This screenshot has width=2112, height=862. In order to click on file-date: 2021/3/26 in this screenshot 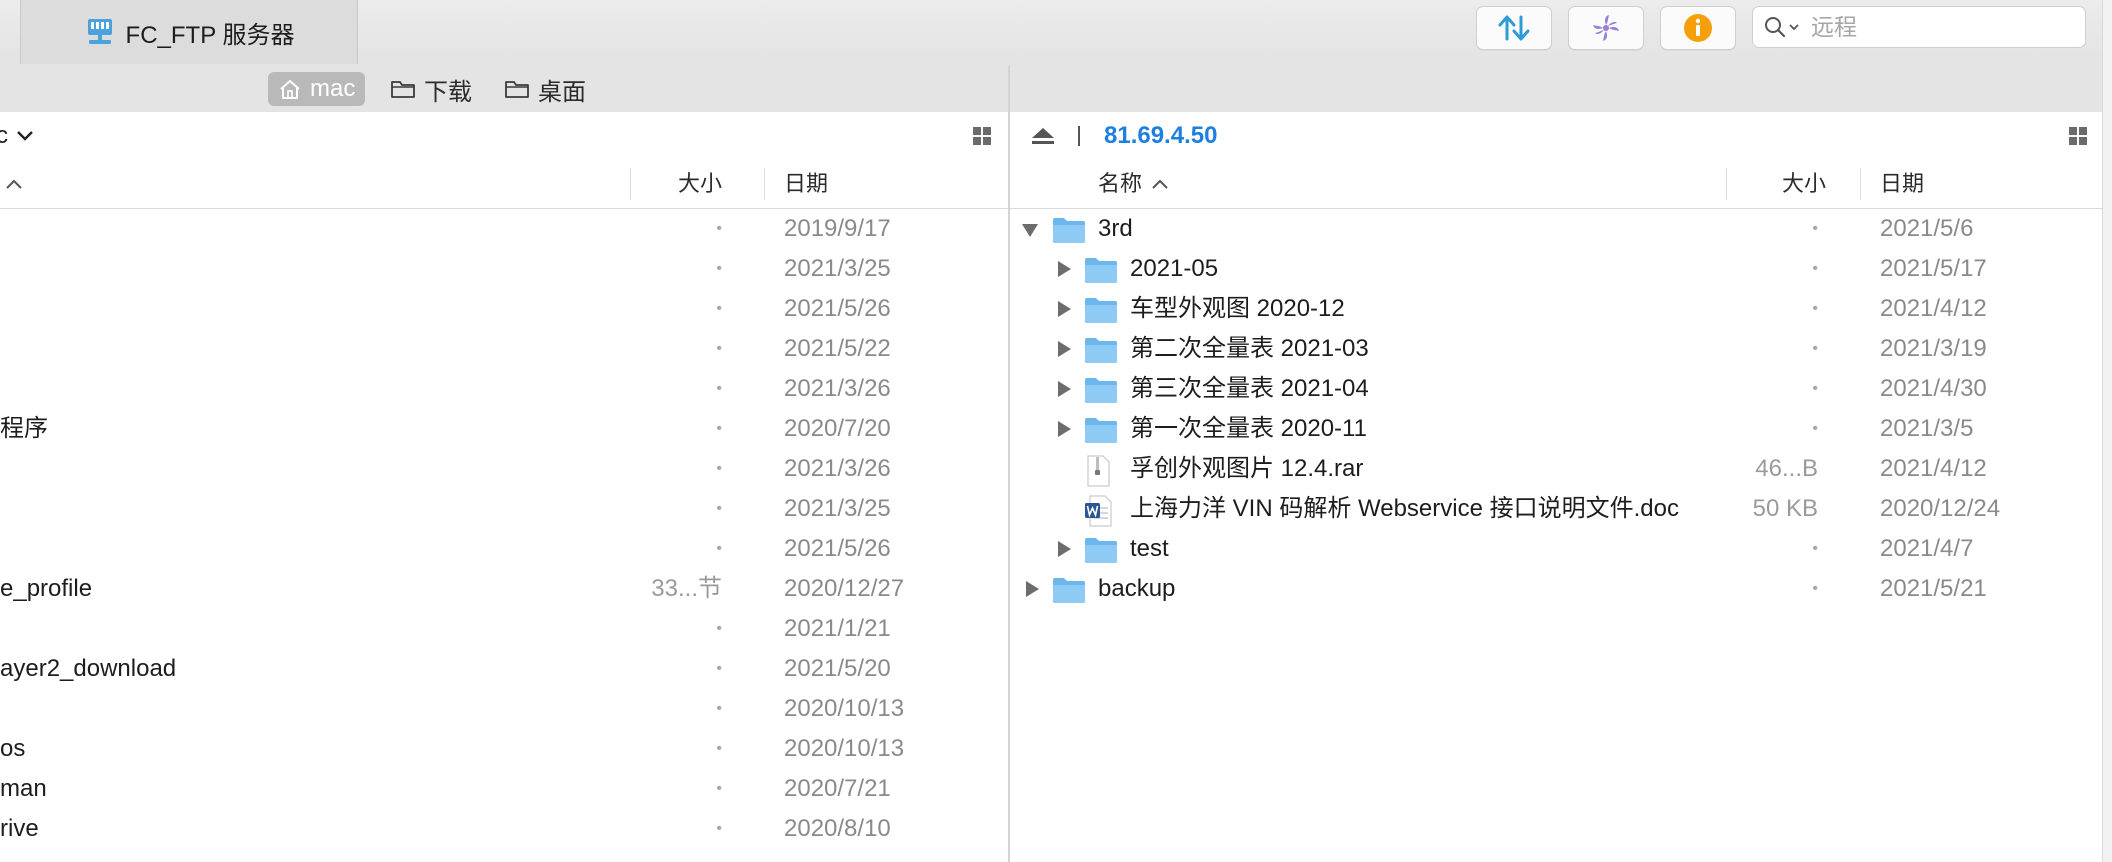, I will do `click(837, 468)`.